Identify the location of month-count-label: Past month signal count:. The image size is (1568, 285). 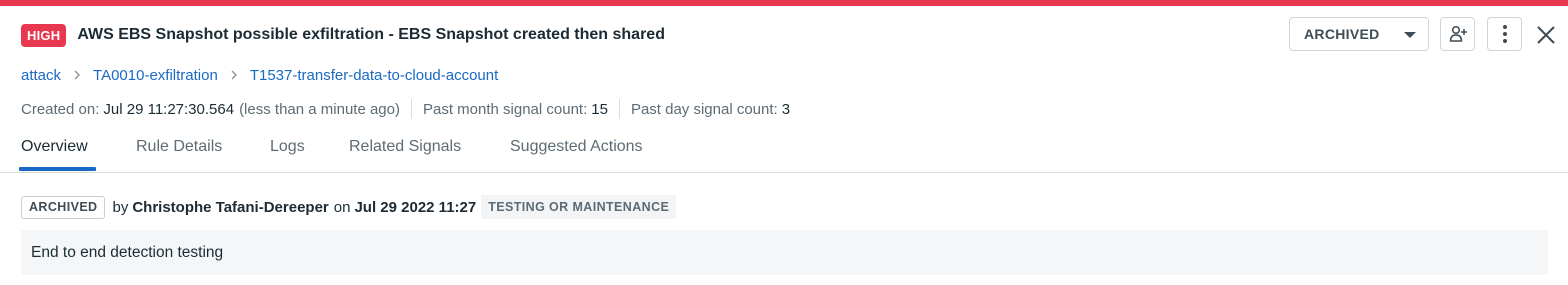
(505, 109).